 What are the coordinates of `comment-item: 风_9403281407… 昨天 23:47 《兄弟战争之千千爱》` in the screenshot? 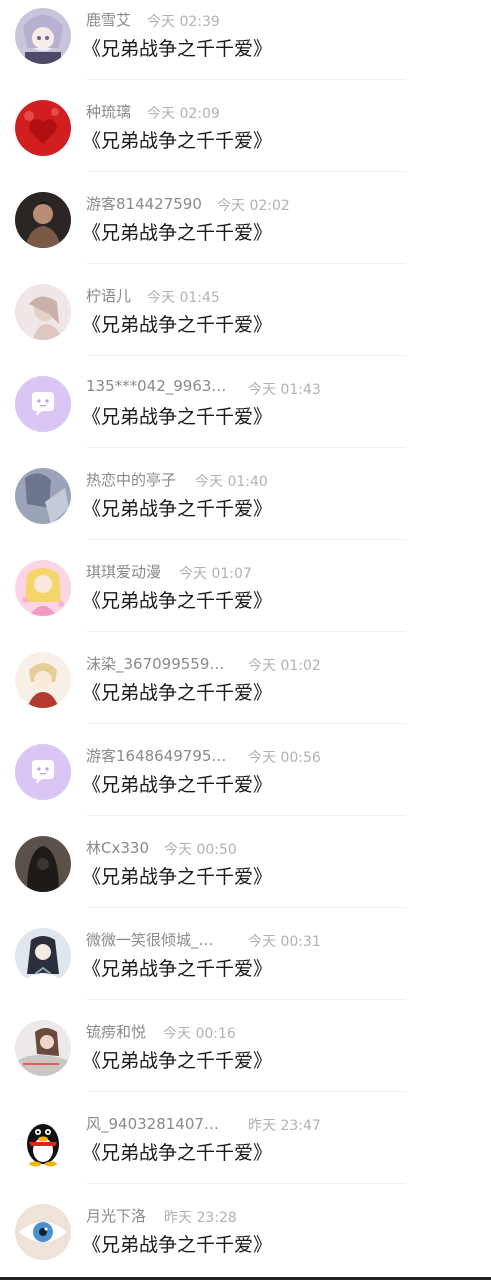 It's located at (245, 1150).